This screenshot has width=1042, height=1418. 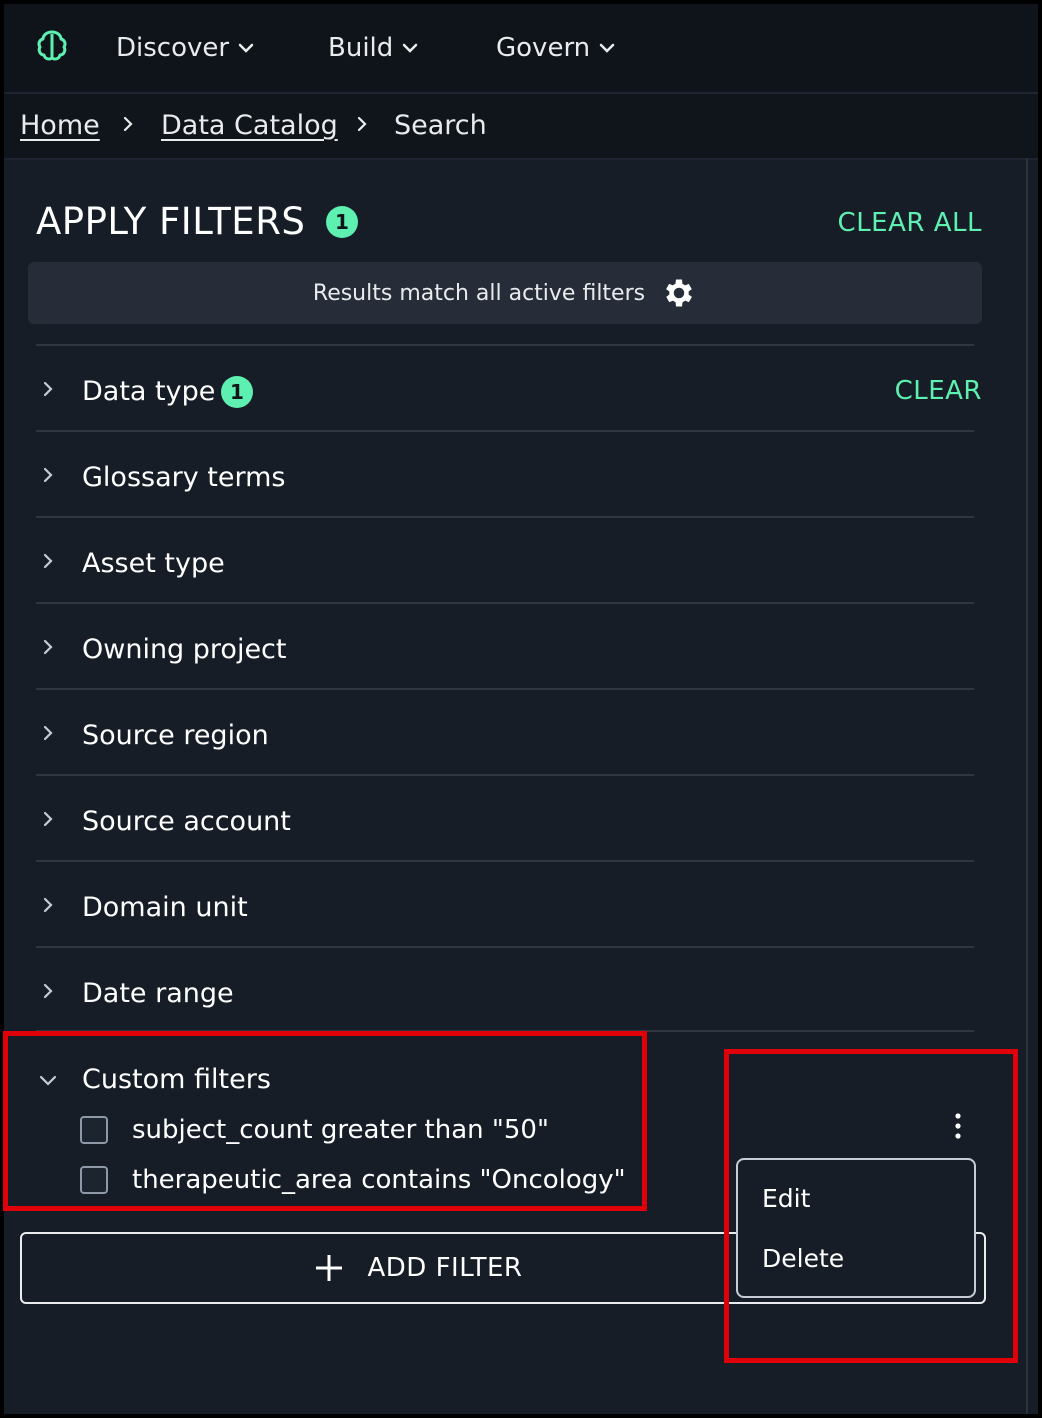 I want to click on match-mode-bar: Results match all active filters, so click(x=505, y=293).